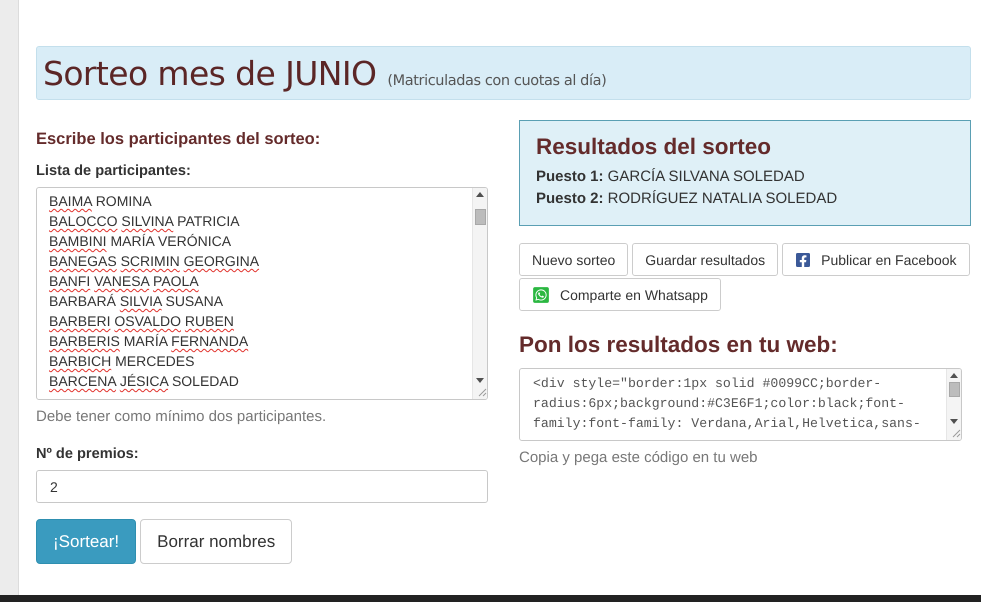  Describe the element at coordinates (87, 454) in the screenshot. I see `field-label: Nº de premios:` at that location.